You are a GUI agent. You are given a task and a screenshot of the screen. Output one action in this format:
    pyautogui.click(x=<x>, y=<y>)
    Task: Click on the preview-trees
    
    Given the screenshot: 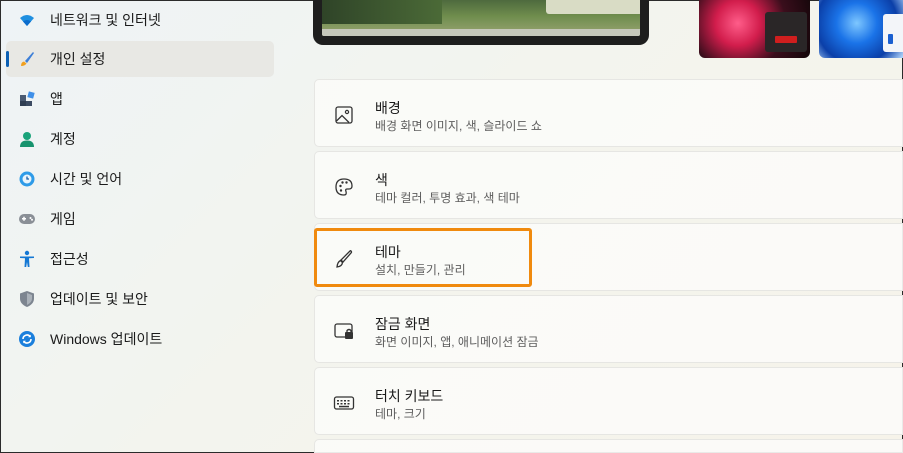 What is the action you would take?
    pyautogui.click(x=382, y=12)
    